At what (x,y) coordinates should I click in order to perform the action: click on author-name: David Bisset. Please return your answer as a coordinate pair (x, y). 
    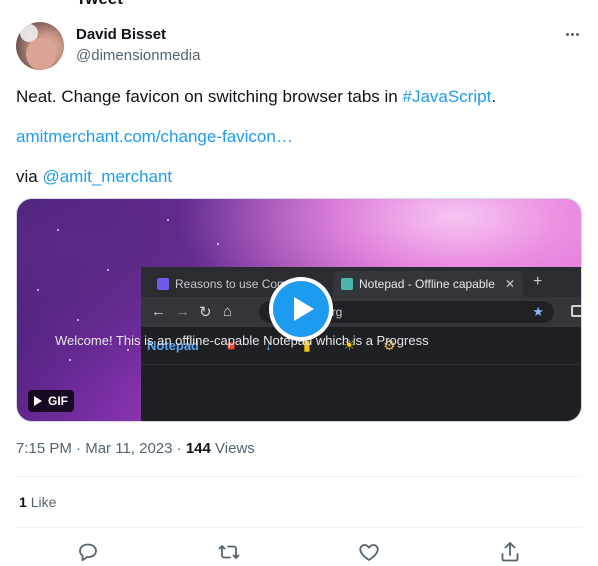
    Looking at the image, I should click on (121, 34).